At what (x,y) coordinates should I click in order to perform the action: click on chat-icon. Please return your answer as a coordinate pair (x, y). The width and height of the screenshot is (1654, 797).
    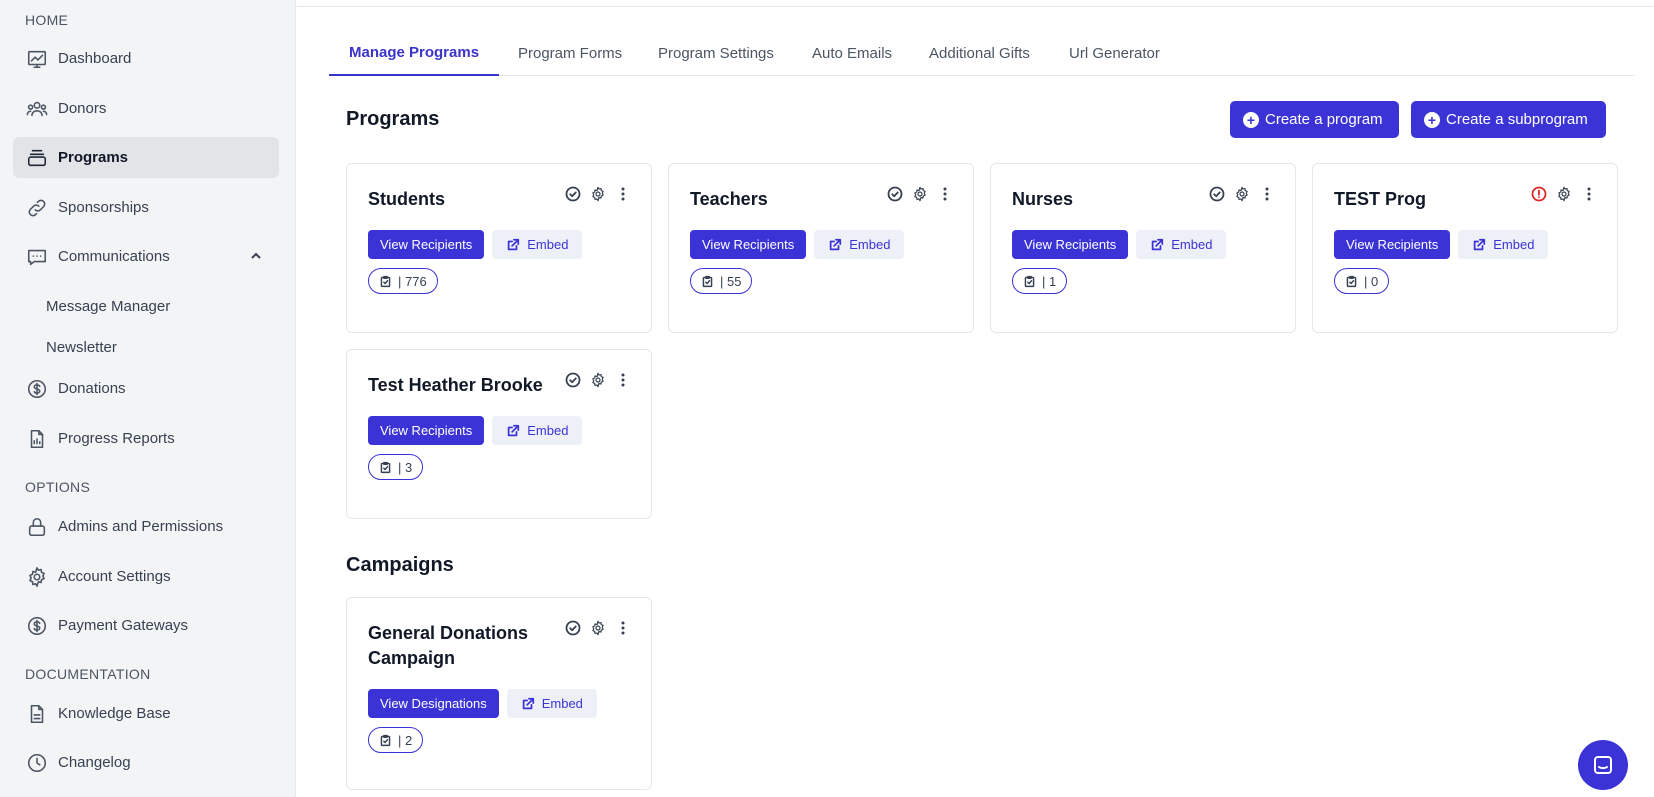
    Looking at the image, I should click on (37, 257).